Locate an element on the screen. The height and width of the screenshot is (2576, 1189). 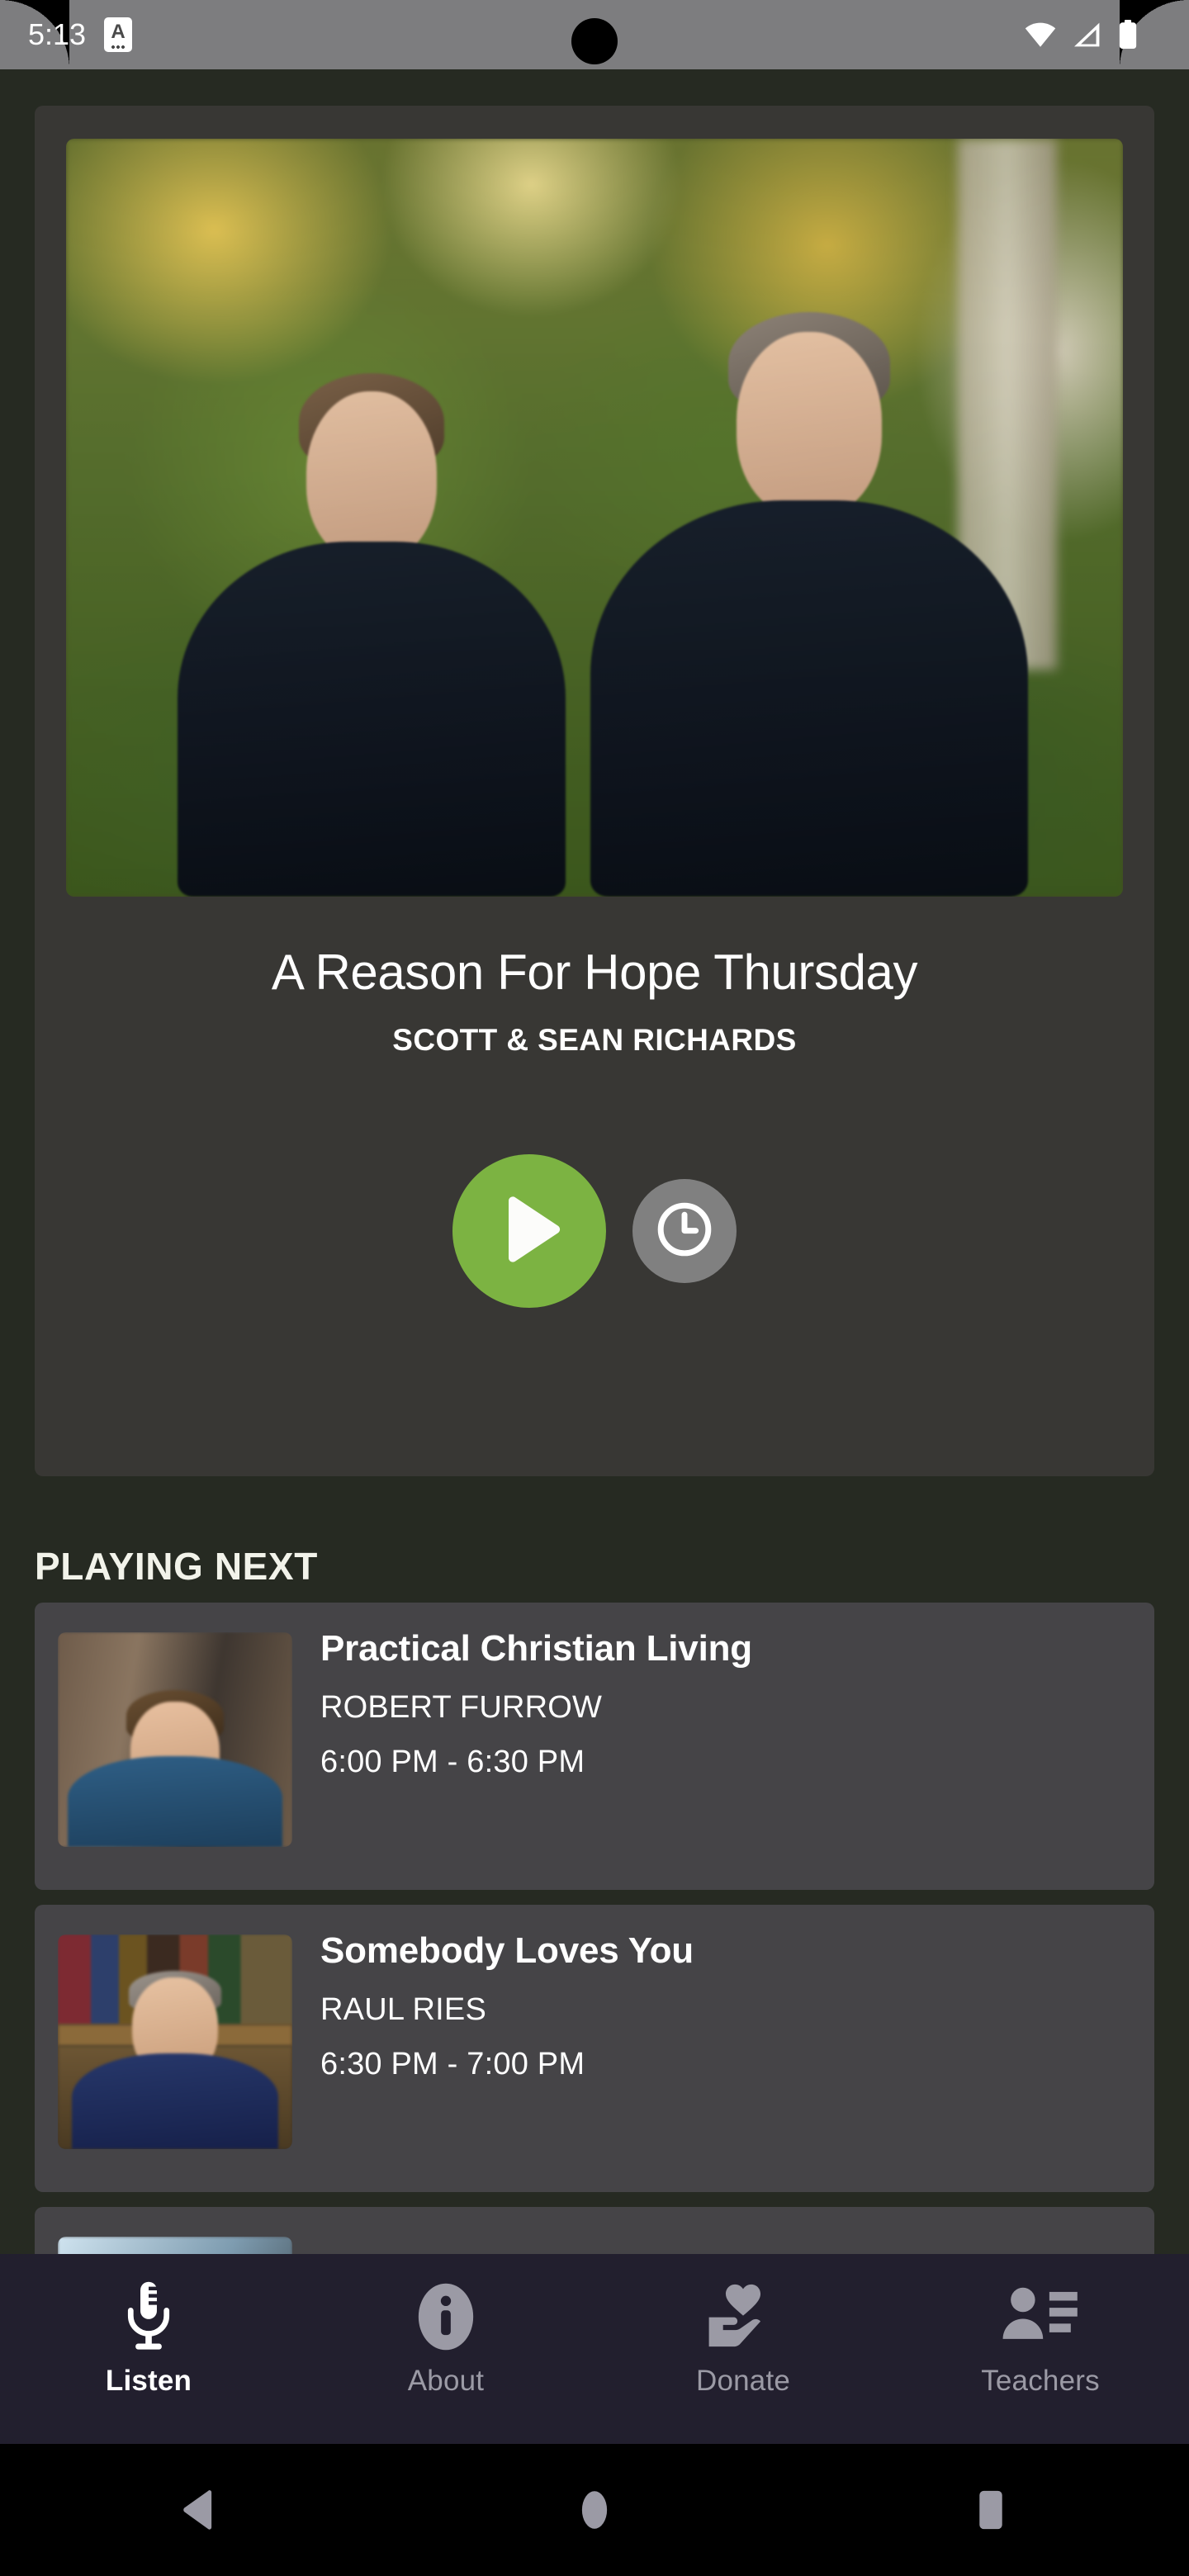
clock-icon is located at coordinates (684, 1231).